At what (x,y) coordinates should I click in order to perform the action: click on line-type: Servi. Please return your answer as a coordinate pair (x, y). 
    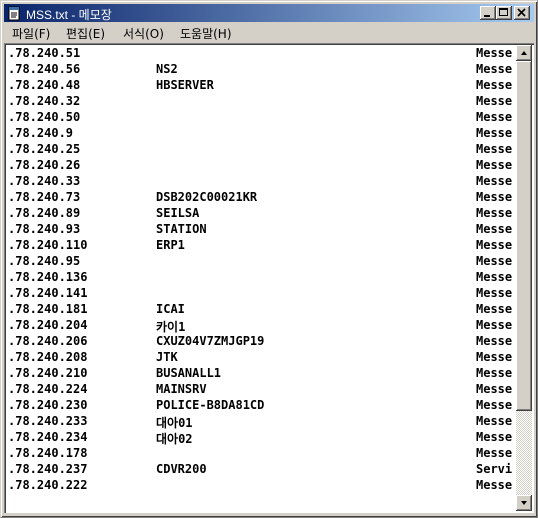
    Looking at the image, I should click on (494, 469).